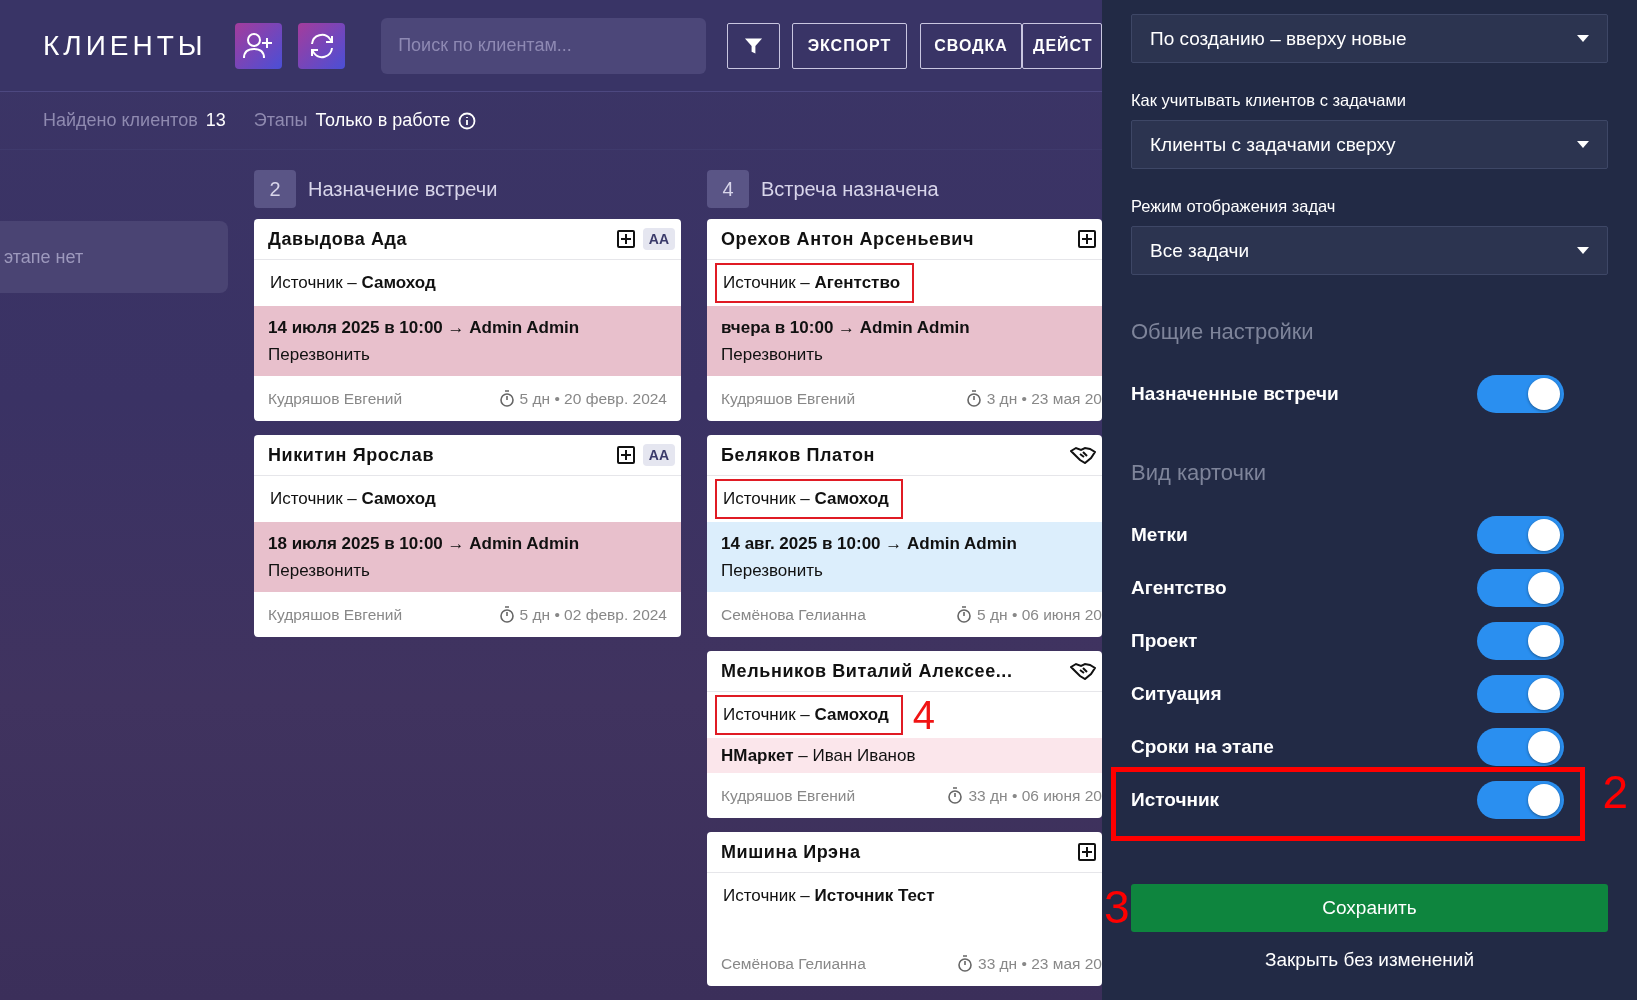 The height and width of the screenshot is (1000, 1637). Describe the element at coordinates (403, 189) in the screenshot. I see `stage-title: Назначение встречи` at that location.